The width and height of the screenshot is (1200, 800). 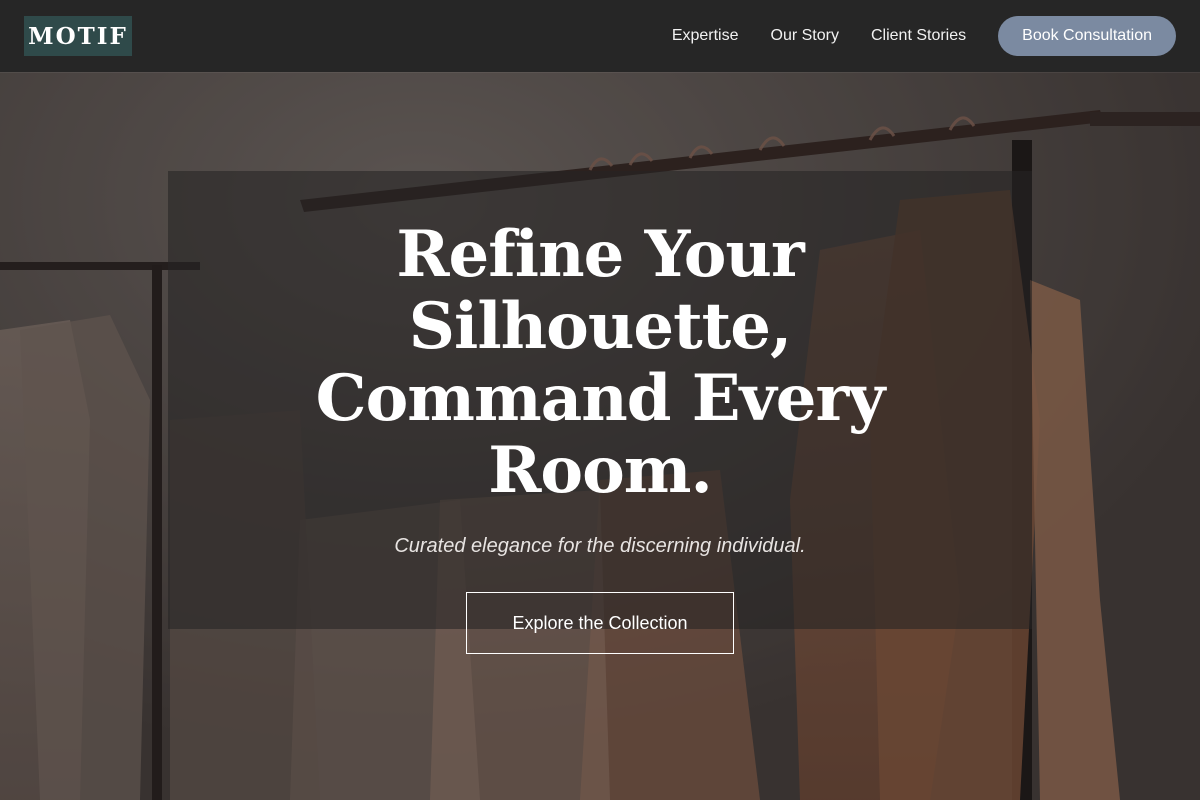 I want to click on explore-collection-button: Explore the Collection, so click(x=600, y=623).